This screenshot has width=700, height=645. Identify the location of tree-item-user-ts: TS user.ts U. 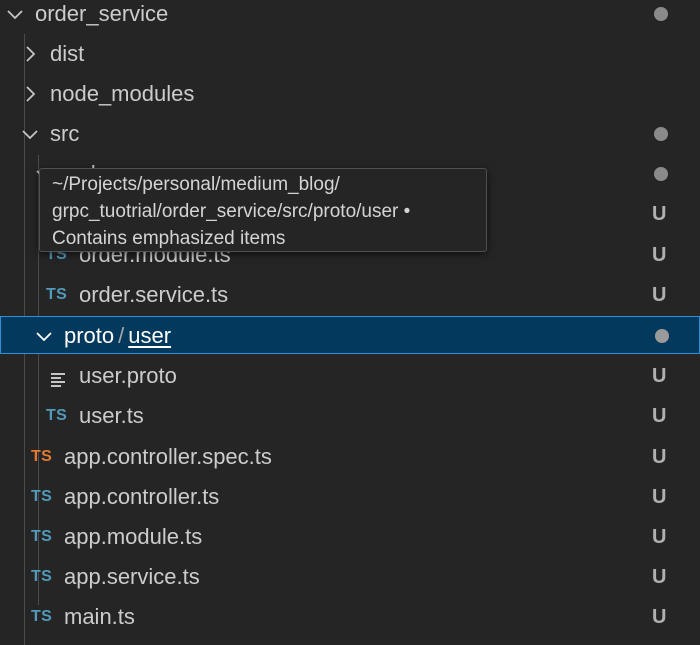
(350, 416).